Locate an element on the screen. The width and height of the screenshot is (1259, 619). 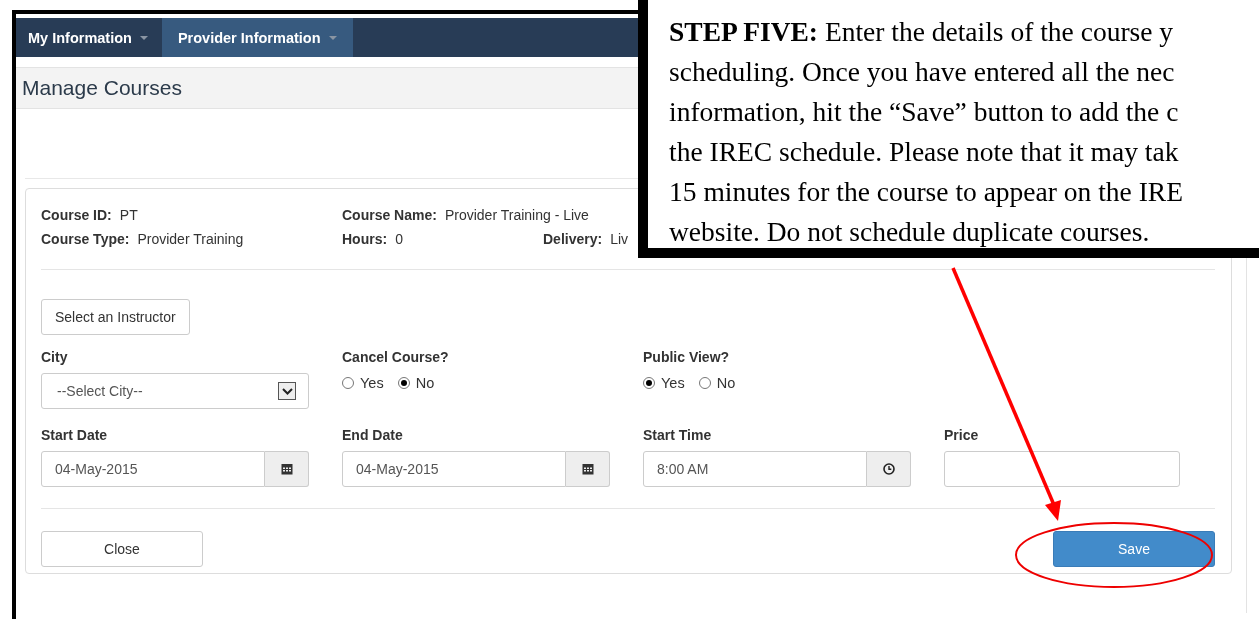
field-label: Start Time is located at coordinates (678, 435).